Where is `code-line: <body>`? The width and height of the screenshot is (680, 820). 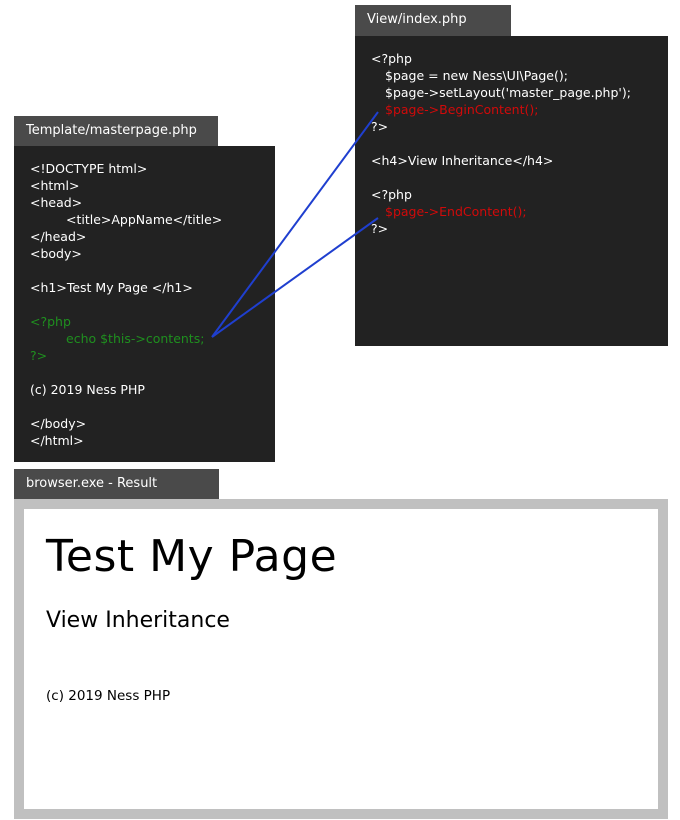
code-line: <body> is located at coordinates (56, 253).